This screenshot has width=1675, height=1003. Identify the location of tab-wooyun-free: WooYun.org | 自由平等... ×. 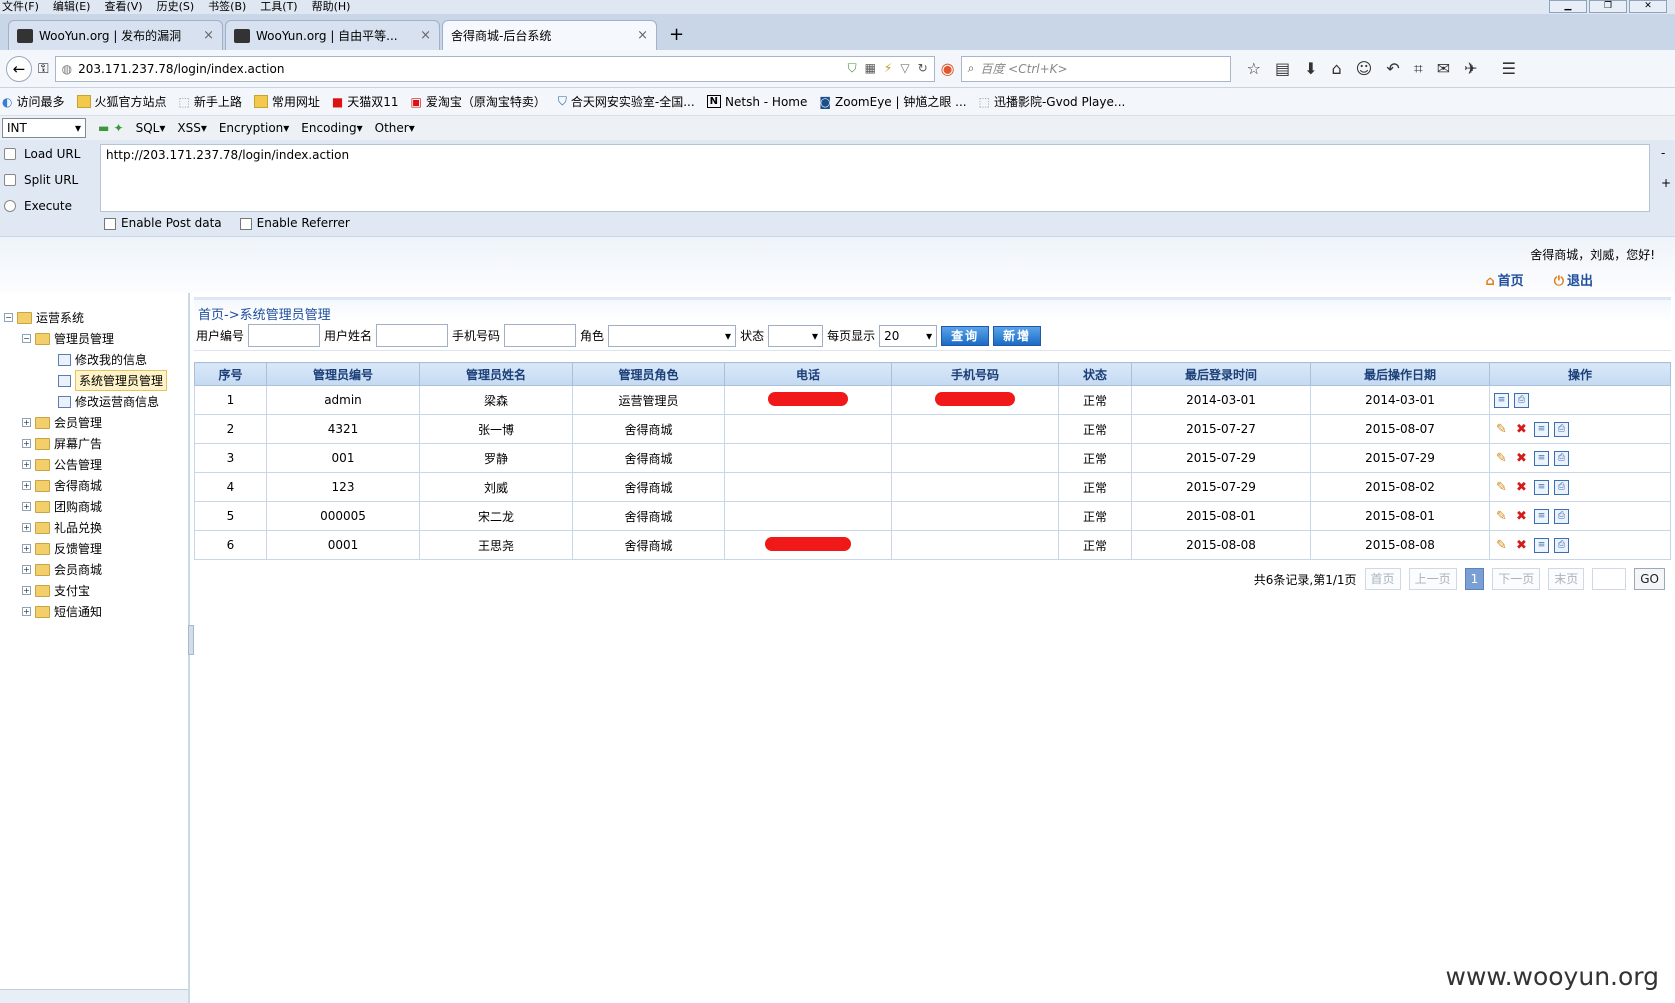
(332, 35).